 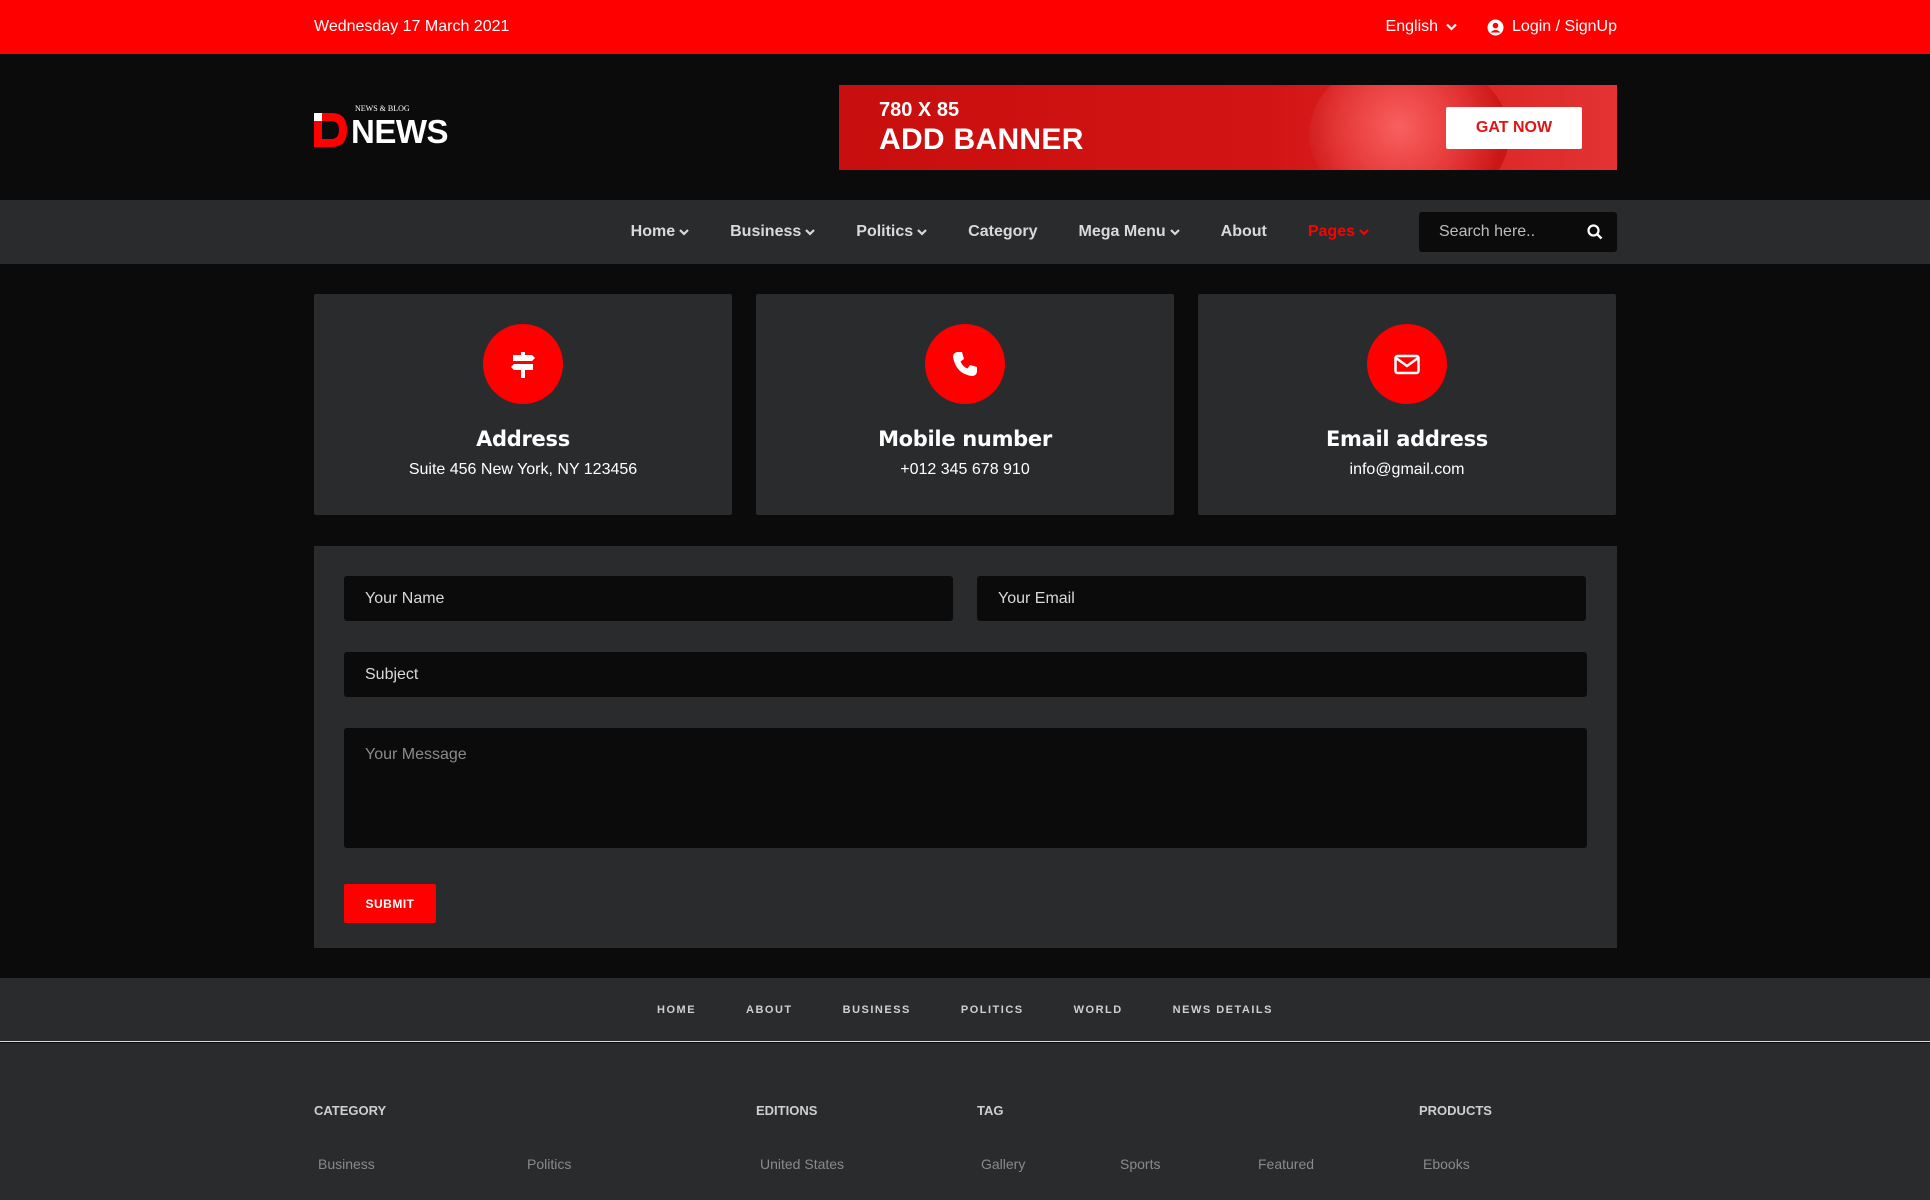 What do you see at coordinates (382, 108) in the screenshot?
I see `logo-tagline: NEWS & BLOG` at bounding box center [382, 108].